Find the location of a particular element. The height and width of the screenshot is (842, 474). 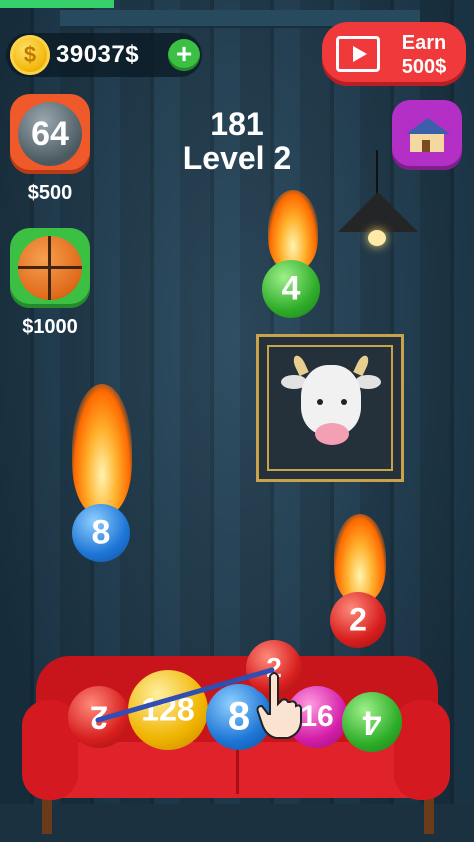

connect-line-segment is located at coordinates (185, 695).